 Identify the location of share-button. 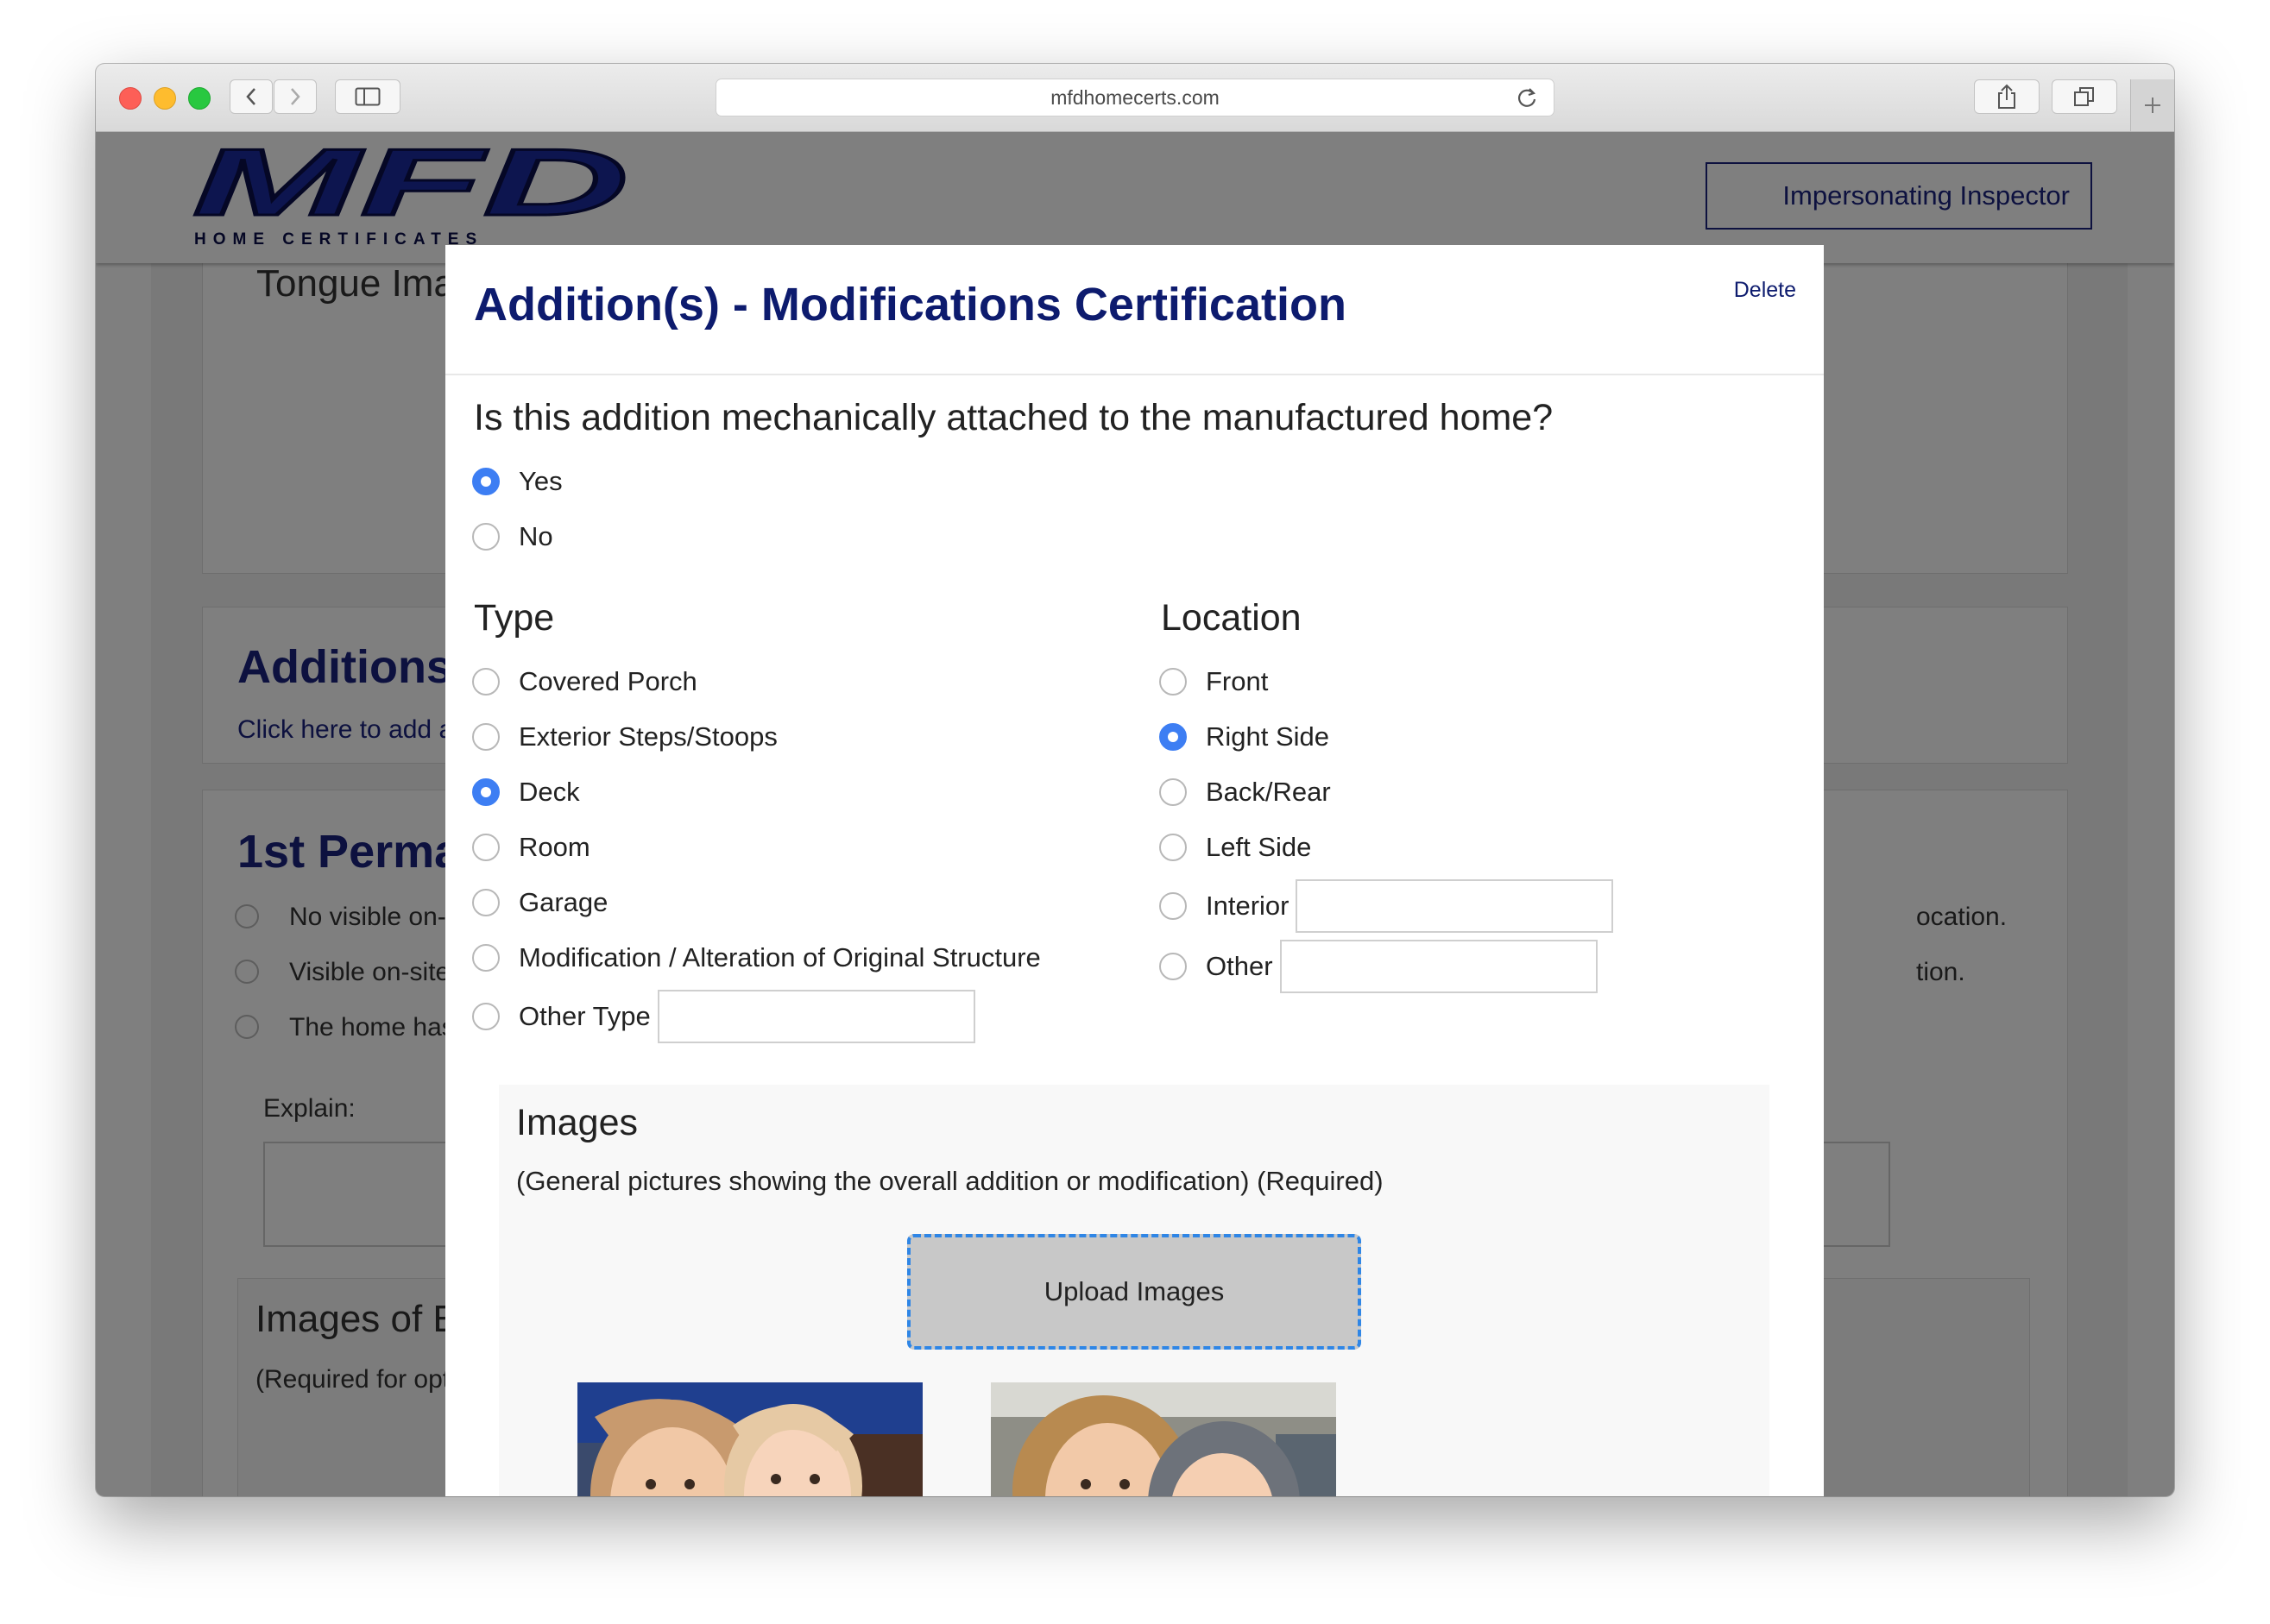
(2007, 96).